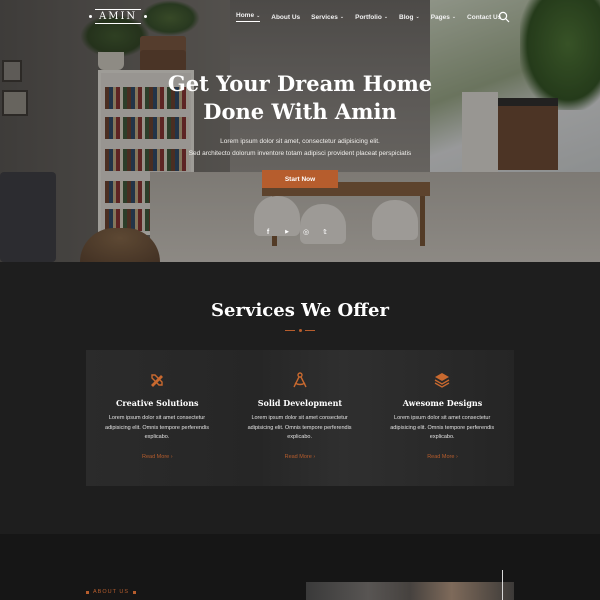  What do you see at coordinates (300, 111) in the screenshot?
I see `hero-title-line: Done With Amin` at bounding box center [300, 111].